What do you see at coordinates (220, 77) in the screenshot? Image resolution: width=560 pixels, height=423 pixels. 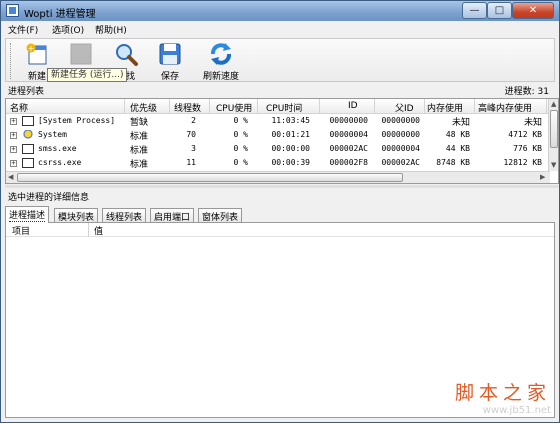 I see `refresh-speed-label: 刷新速度` at bounding box center [220, 77].